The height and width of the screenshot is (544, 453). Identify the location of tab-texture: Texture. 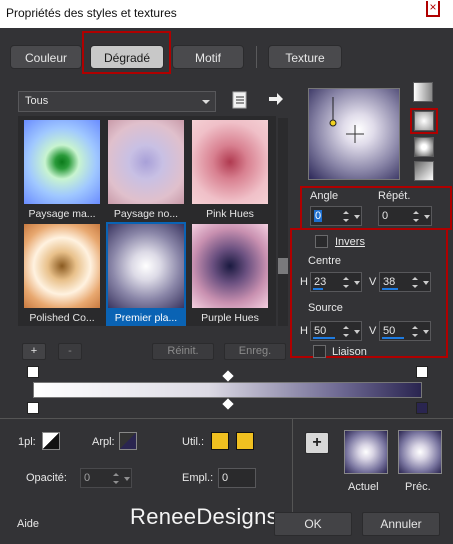
(305, 57).